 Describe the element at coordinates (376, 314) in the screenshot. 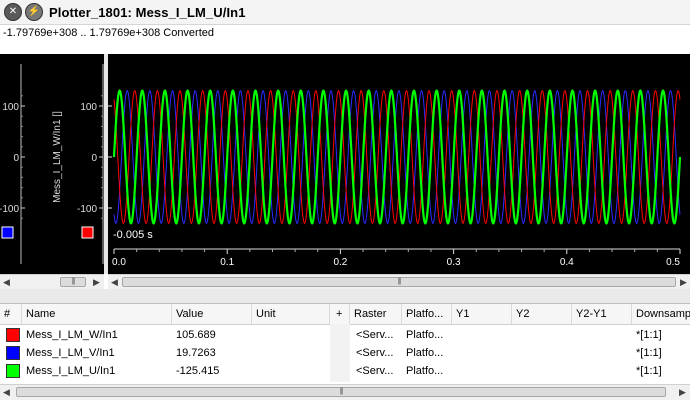

I see `column-header: Raster` at that location.